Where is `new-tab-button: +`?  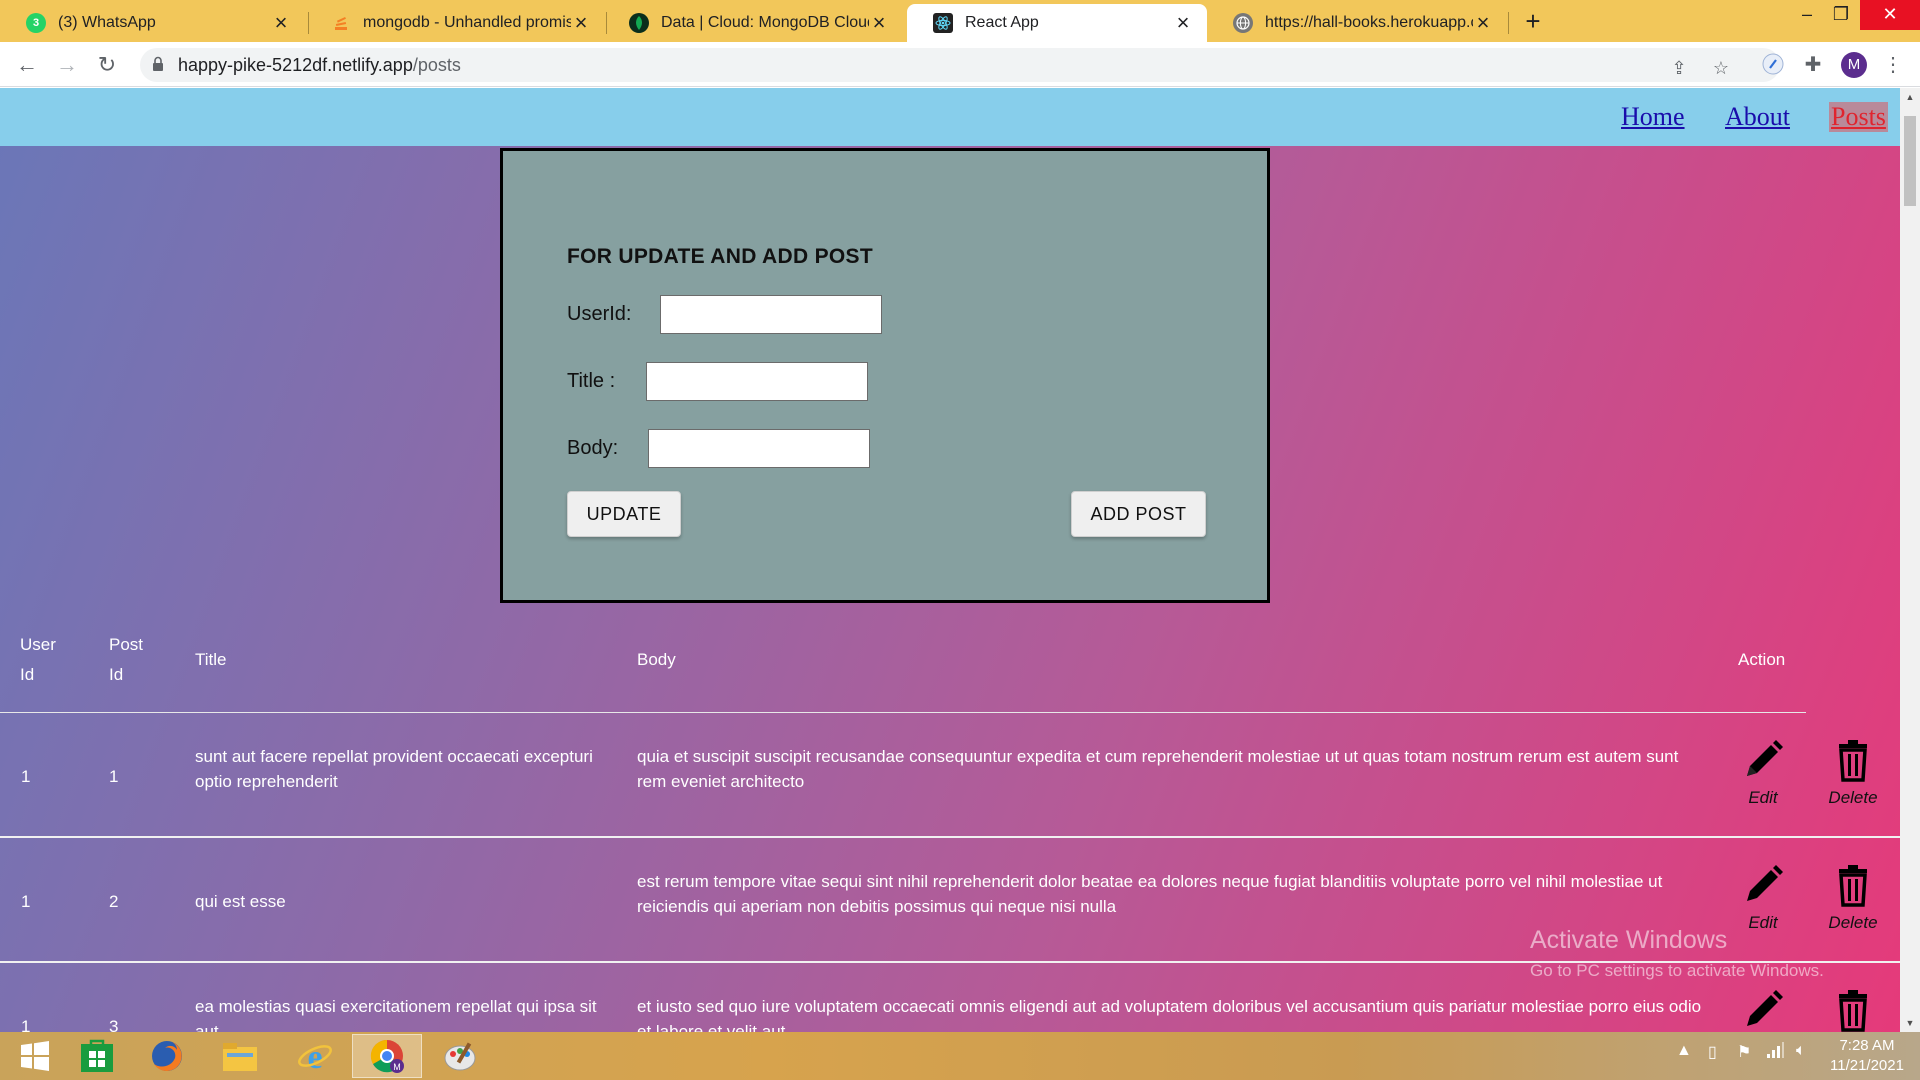 new-tab-button: + is located at coordinates (1533, 21).